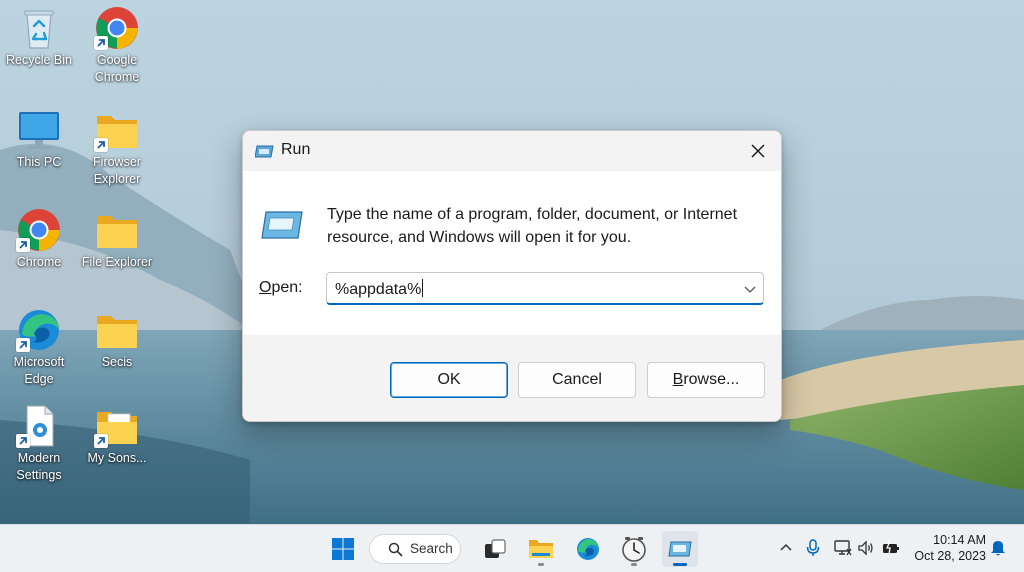 The height and width of the screenshot is (572, 1024). Describe the element at coordinates (577, 380) in the screenshot. I see `cancel-button: Cancel` at that location.